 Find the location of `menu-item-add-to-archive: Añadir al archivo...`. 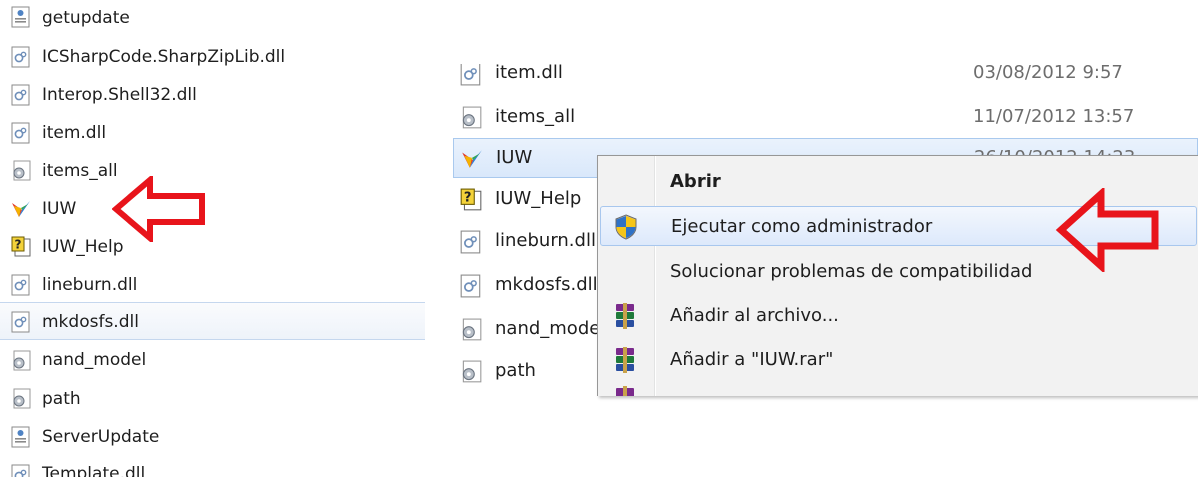

menu-item-add-to-archive: Añadir al archivo... is located at coordinates (898, 316).